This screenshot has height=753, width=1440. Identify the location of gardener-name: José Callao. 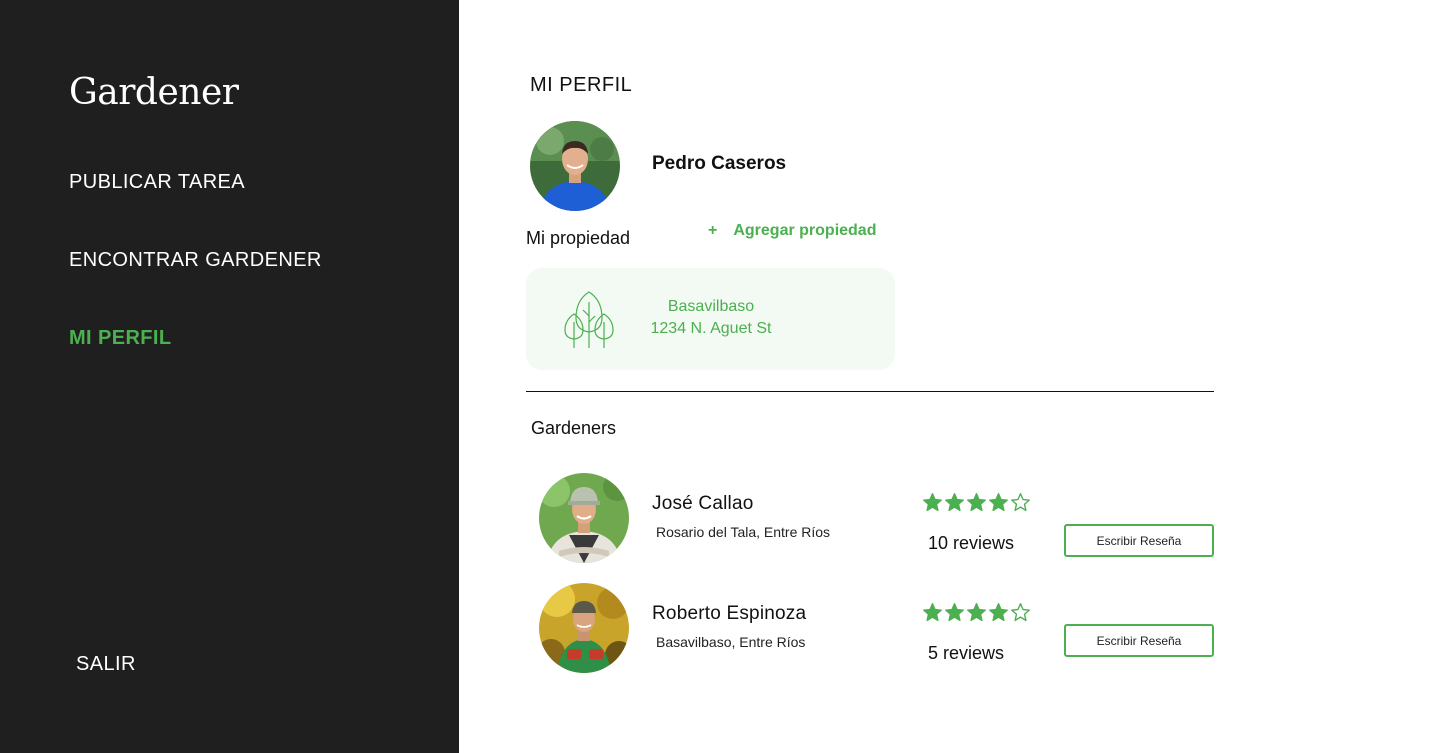
(702, 504).